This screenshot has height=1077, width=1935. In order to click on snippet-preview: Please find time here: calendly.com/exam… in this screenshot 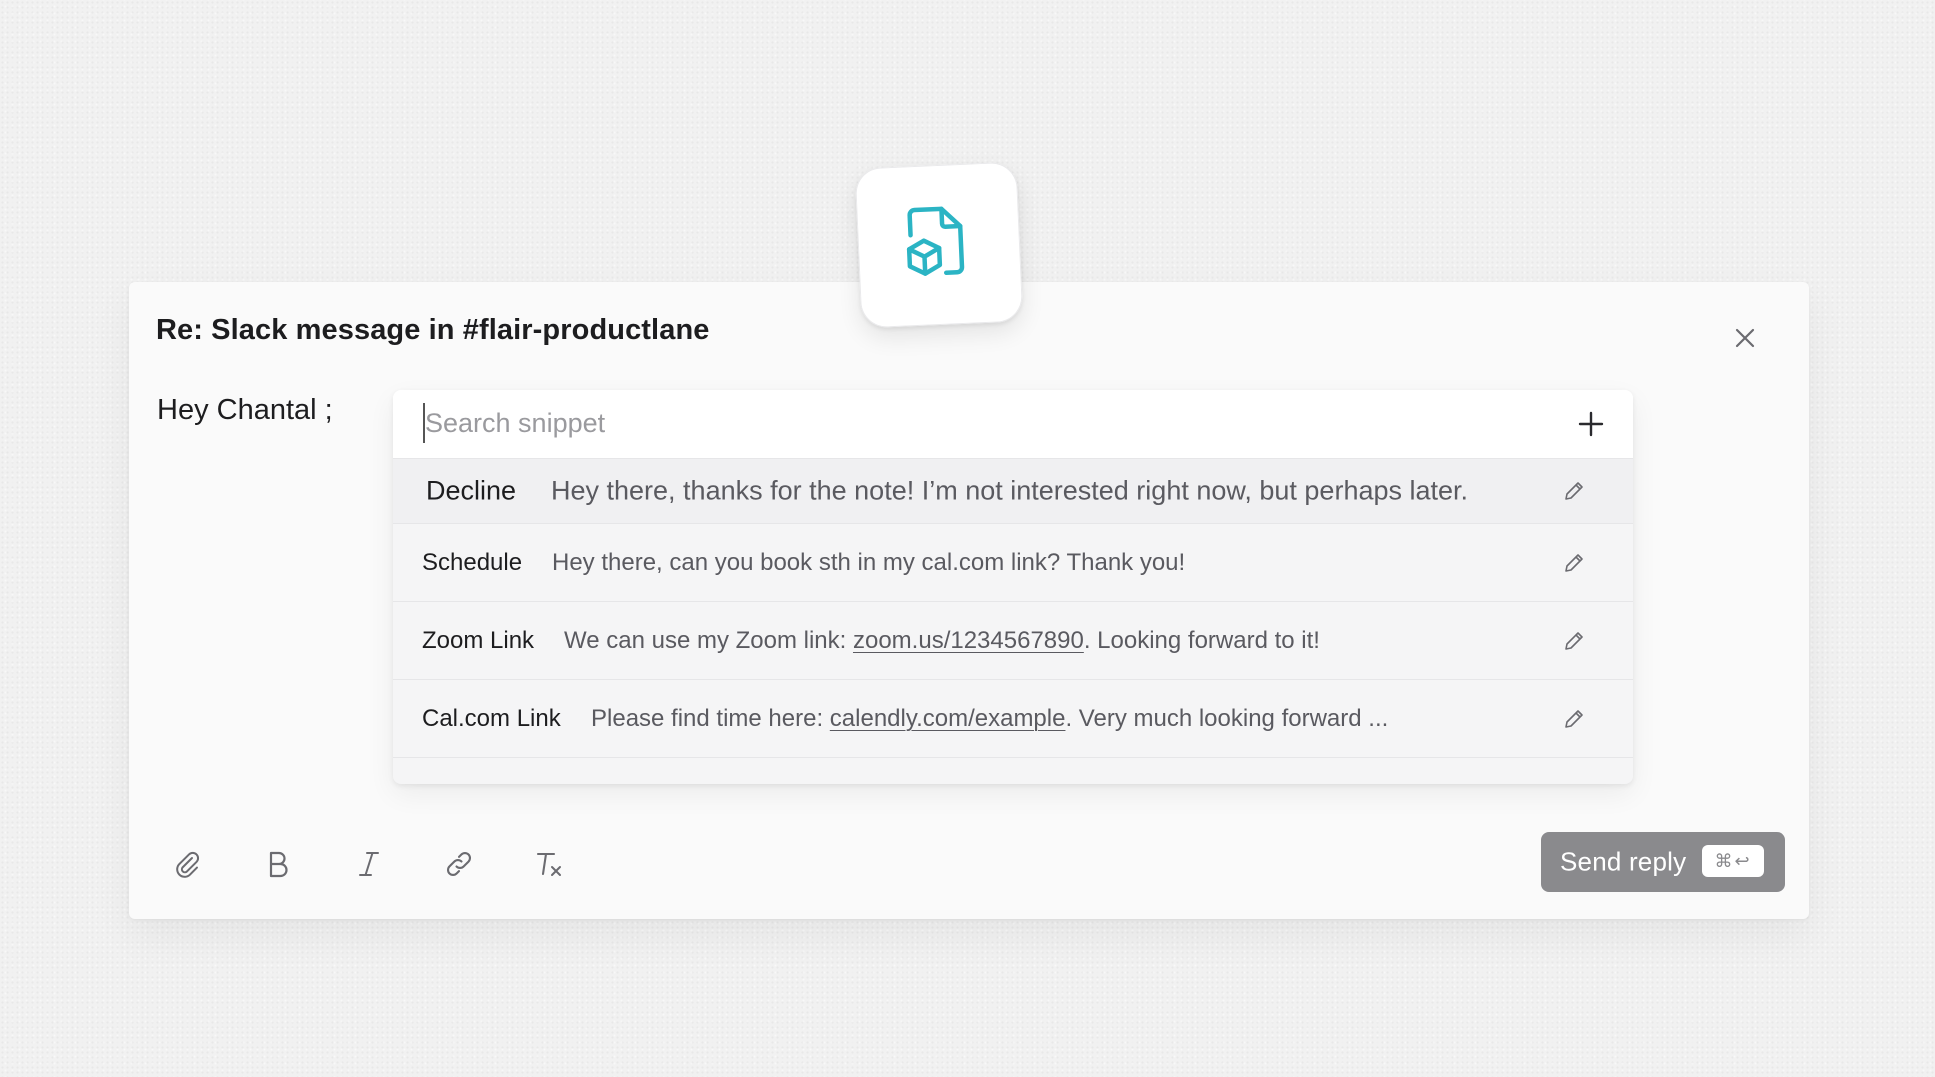, I will do `click(989, 719)`.